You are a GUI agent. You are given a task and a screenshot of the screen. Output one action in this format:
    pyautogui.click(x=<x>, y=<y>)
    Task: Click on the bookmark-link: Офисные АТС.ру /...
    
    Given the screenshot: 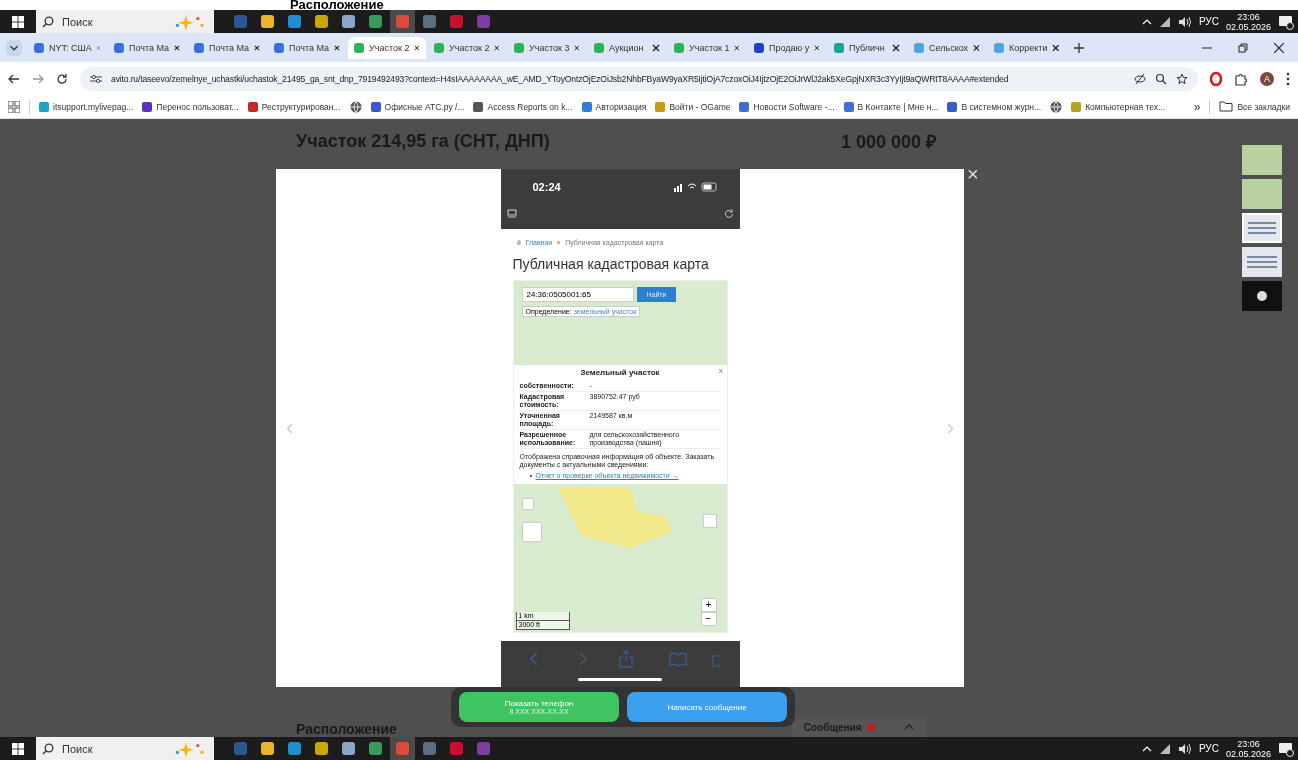 What is the action you would take?
    pyautogui.click(x=417, y=106)
    